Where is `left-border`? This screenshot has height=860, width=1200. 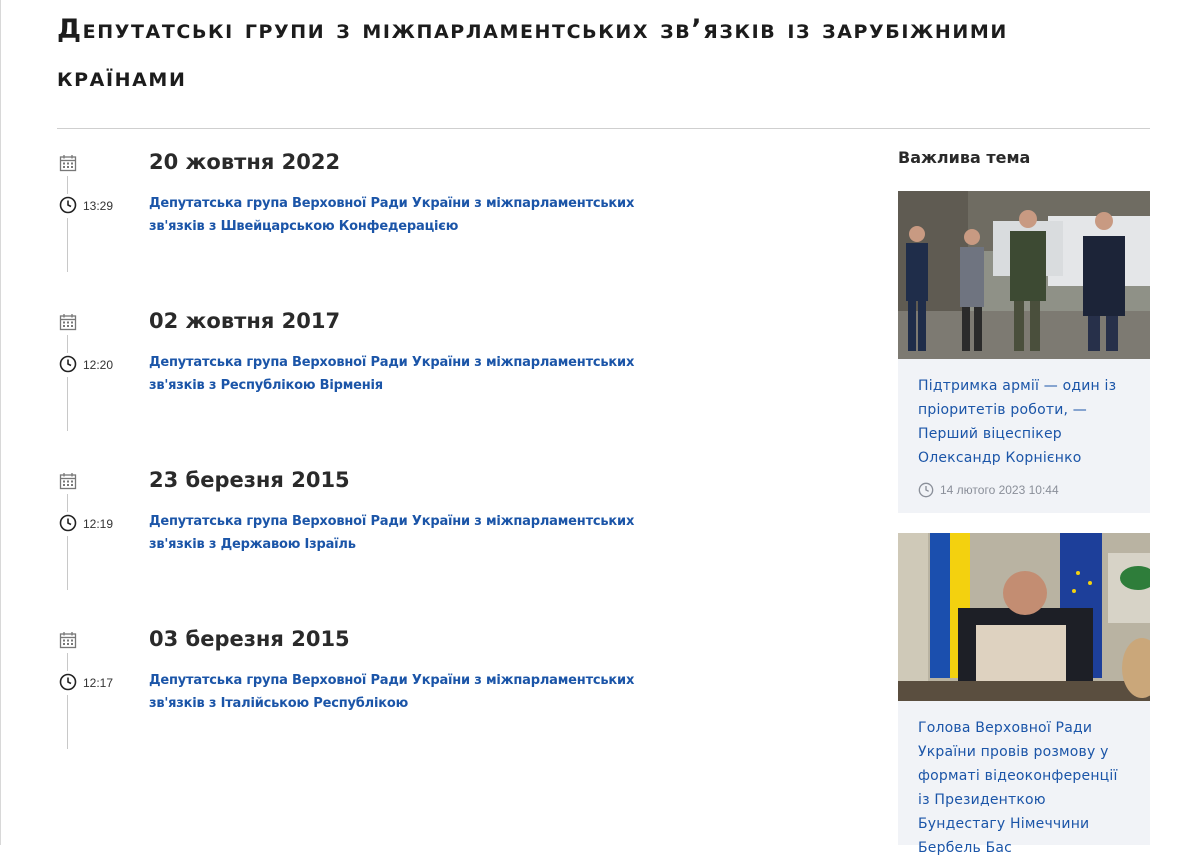 left-border is located at coordinates (0, 422).